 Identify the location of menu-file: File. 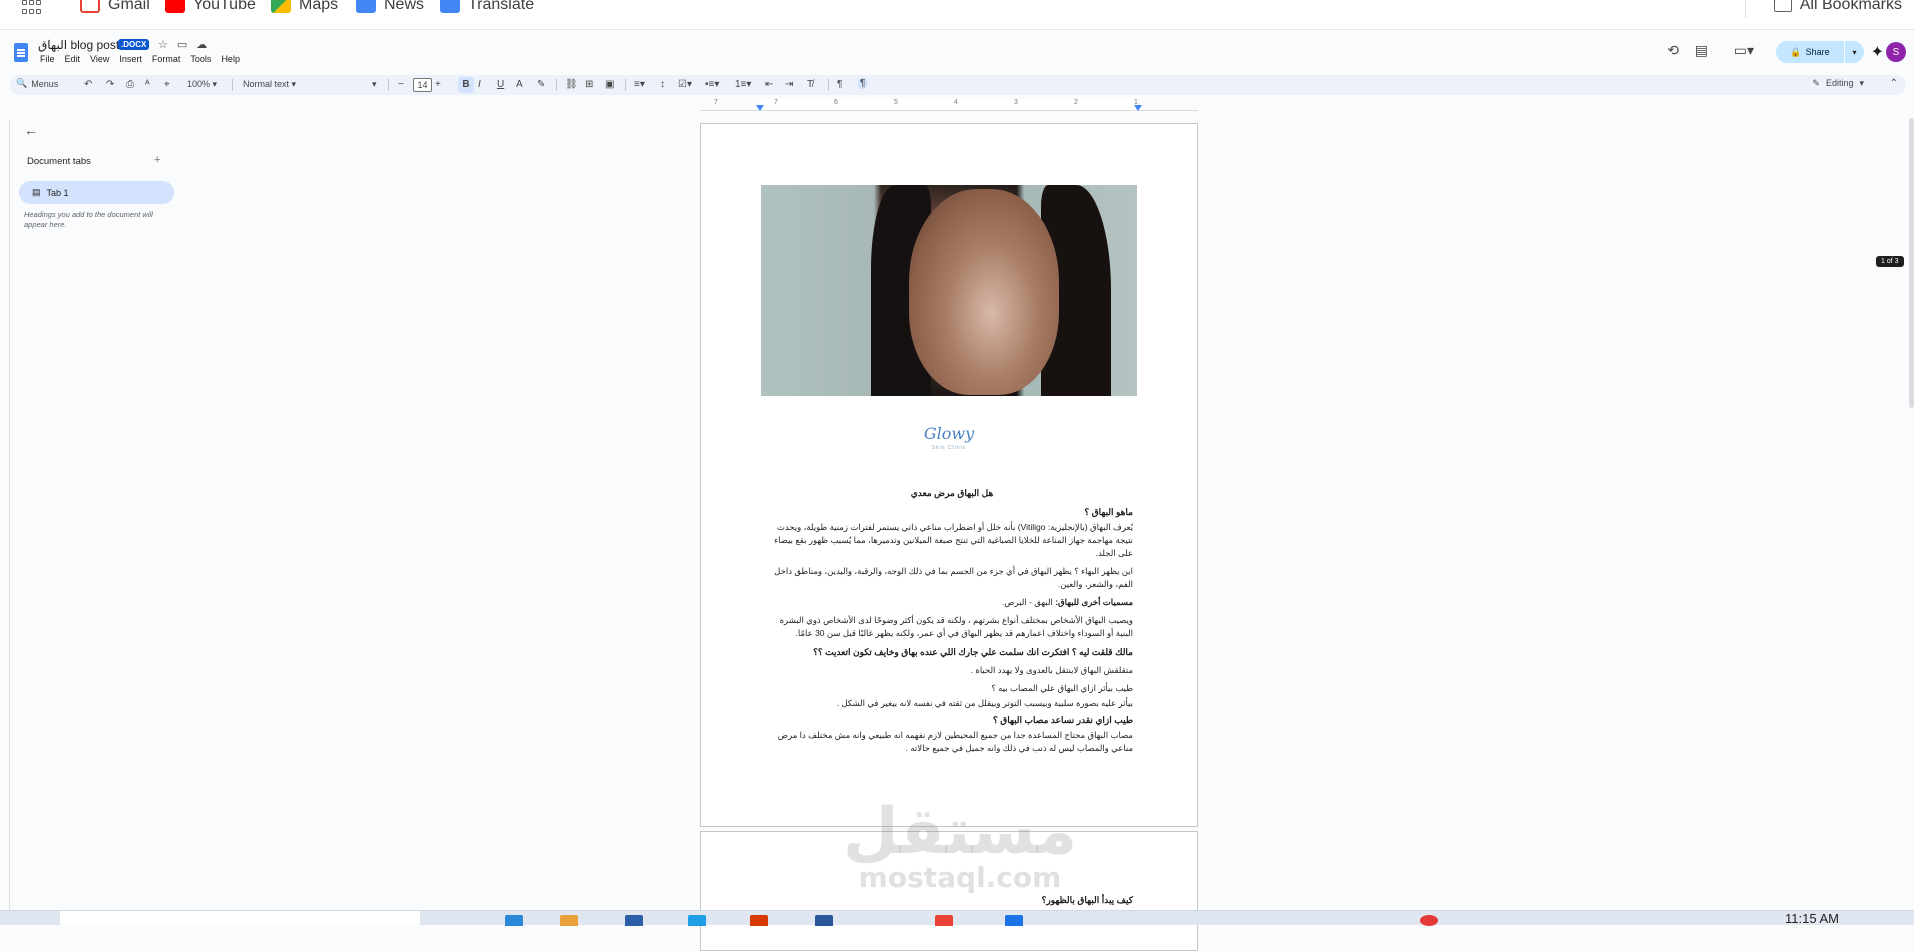
(47, 59).